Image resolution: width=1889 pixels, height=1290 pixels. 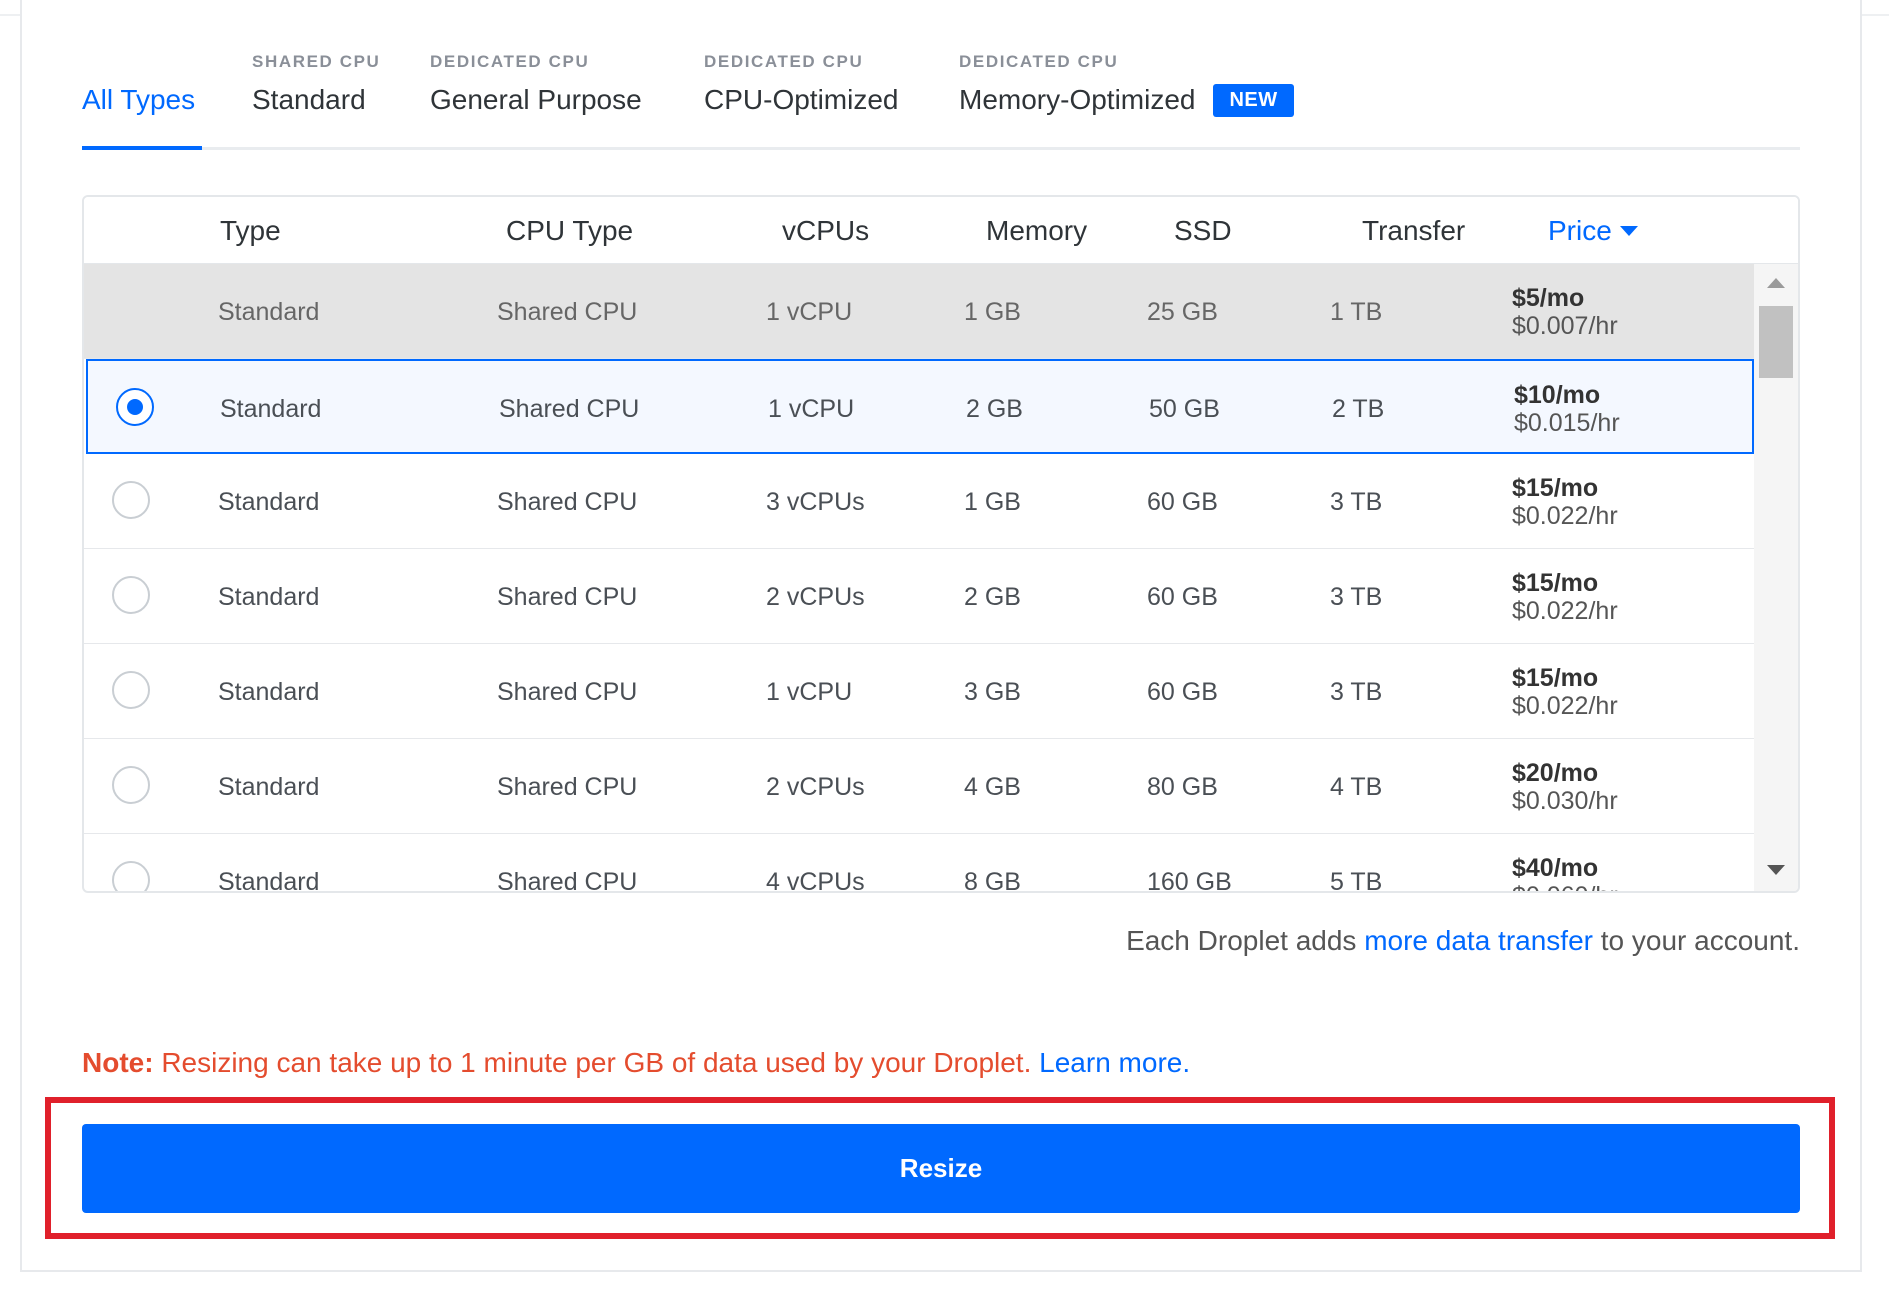 I want to click on cell-transfer: 1 TB, so click(x=1356, y=312).